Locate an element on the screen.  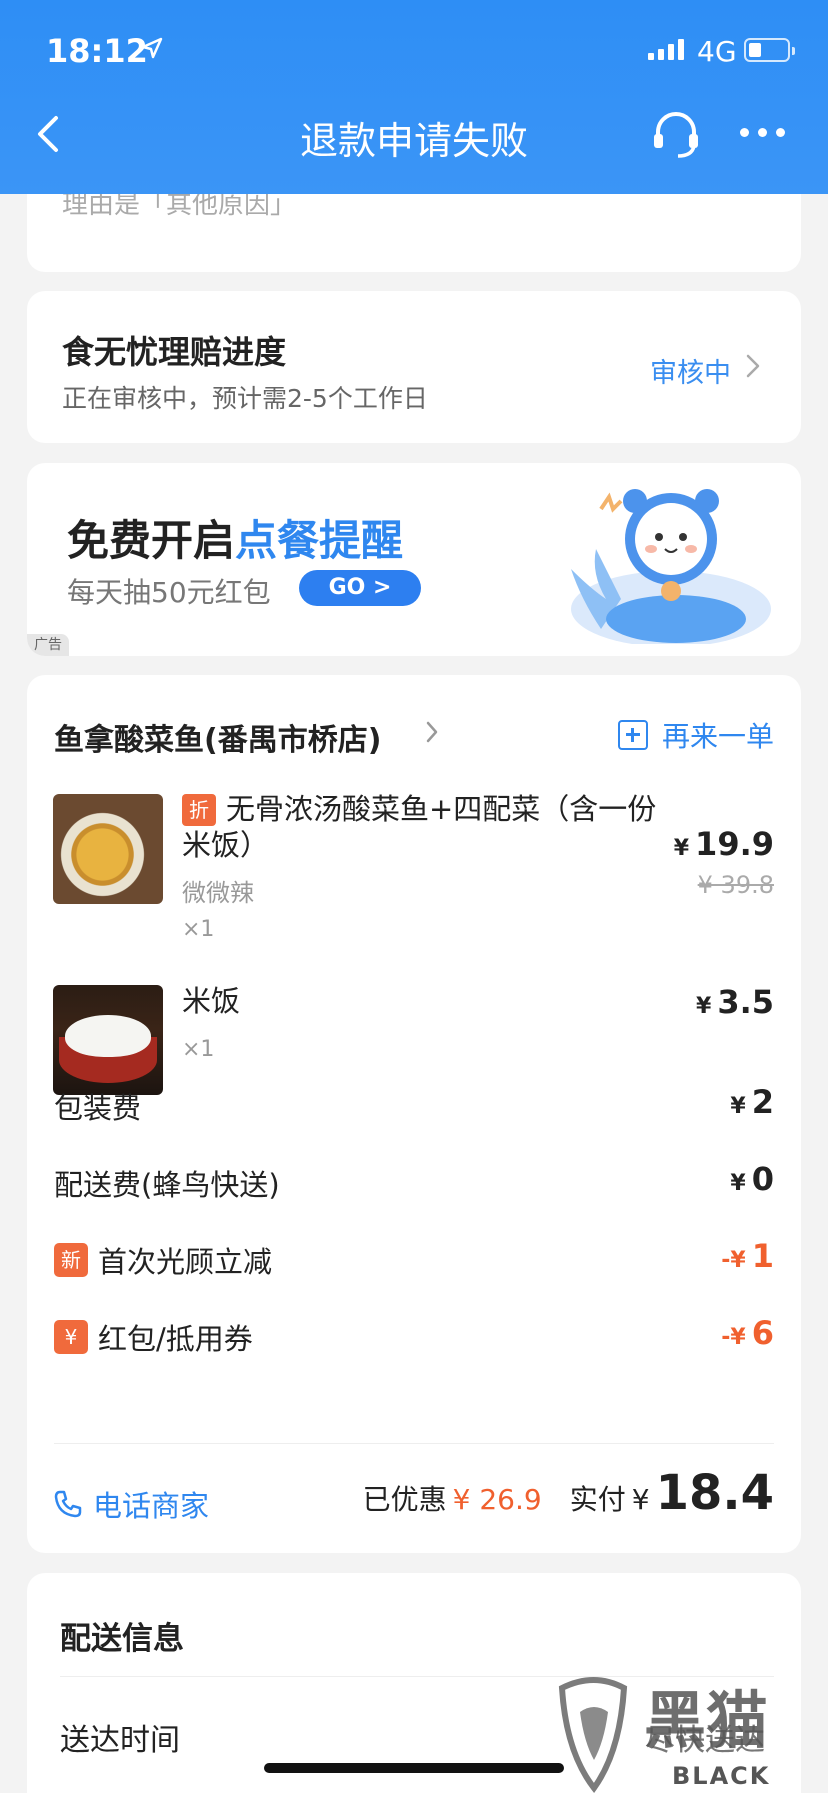
add-icon is located at coordinates (632, 735).